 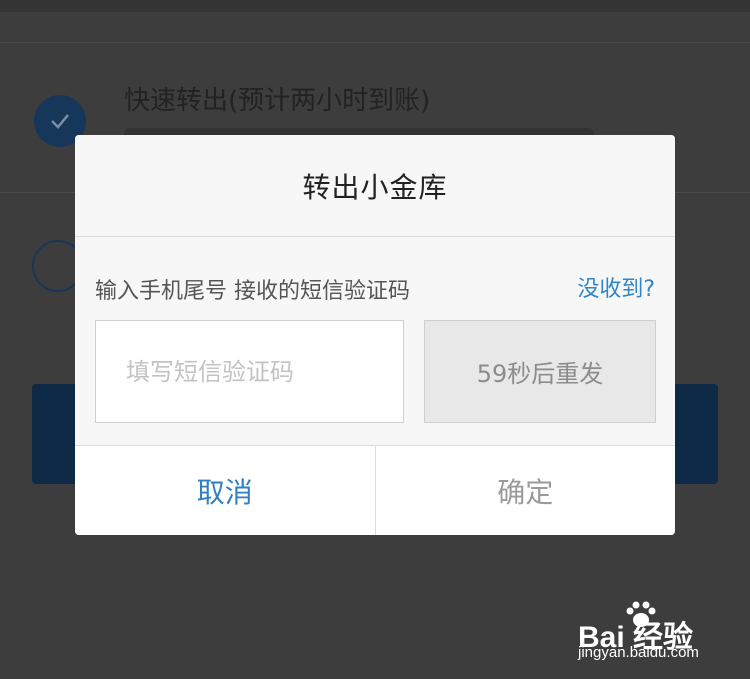 I want to click on sms-code-input, so click(x=249, y=371).